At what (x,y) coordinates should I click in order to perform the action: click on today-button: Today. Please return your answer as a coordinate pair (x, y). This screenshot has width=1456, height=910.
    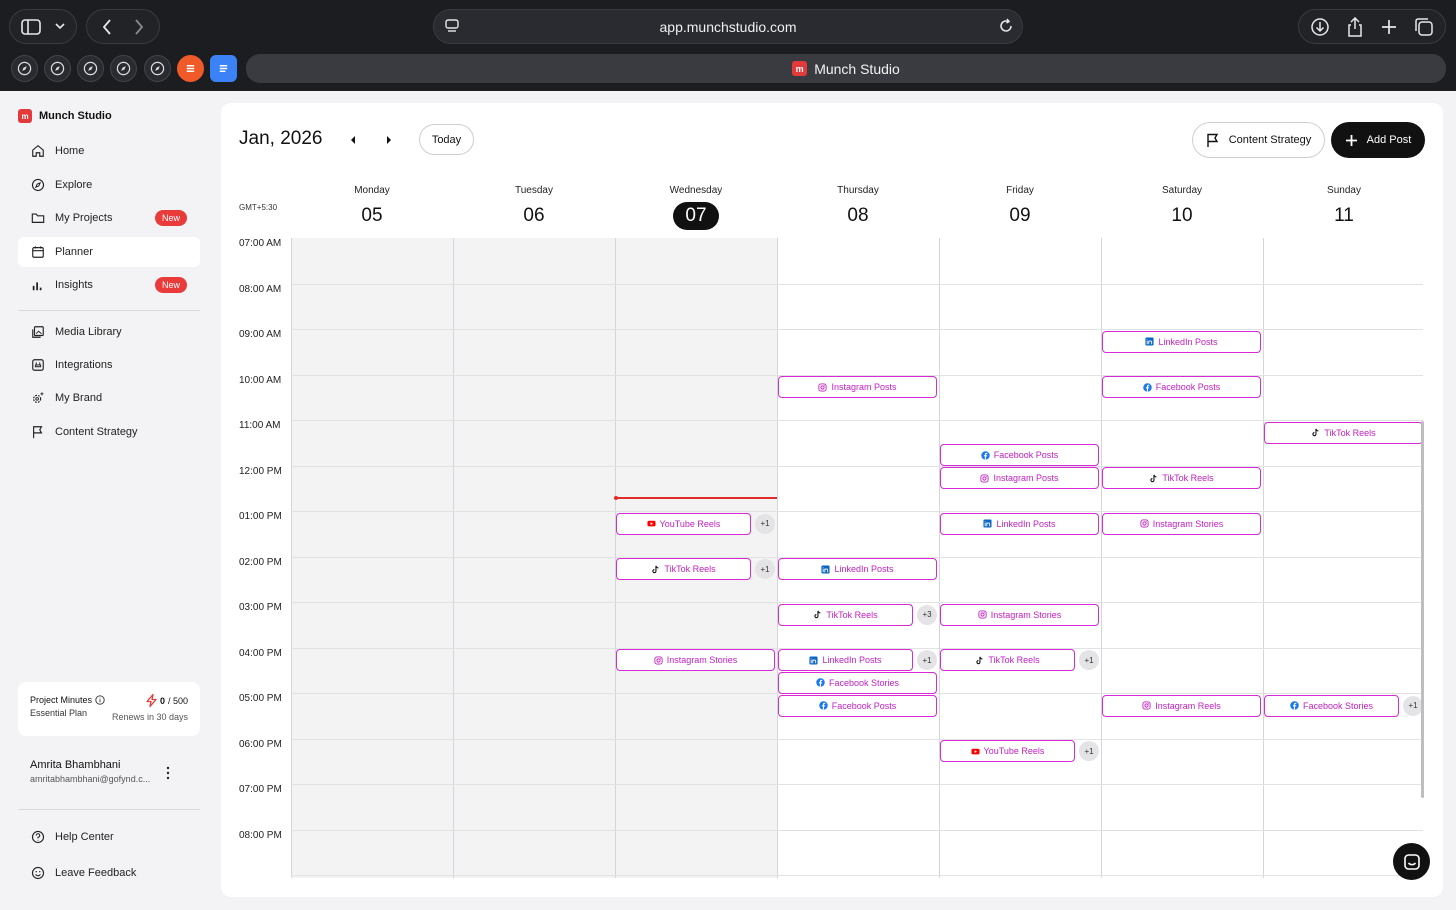
    Looking at the image, I should click on (446, 139).